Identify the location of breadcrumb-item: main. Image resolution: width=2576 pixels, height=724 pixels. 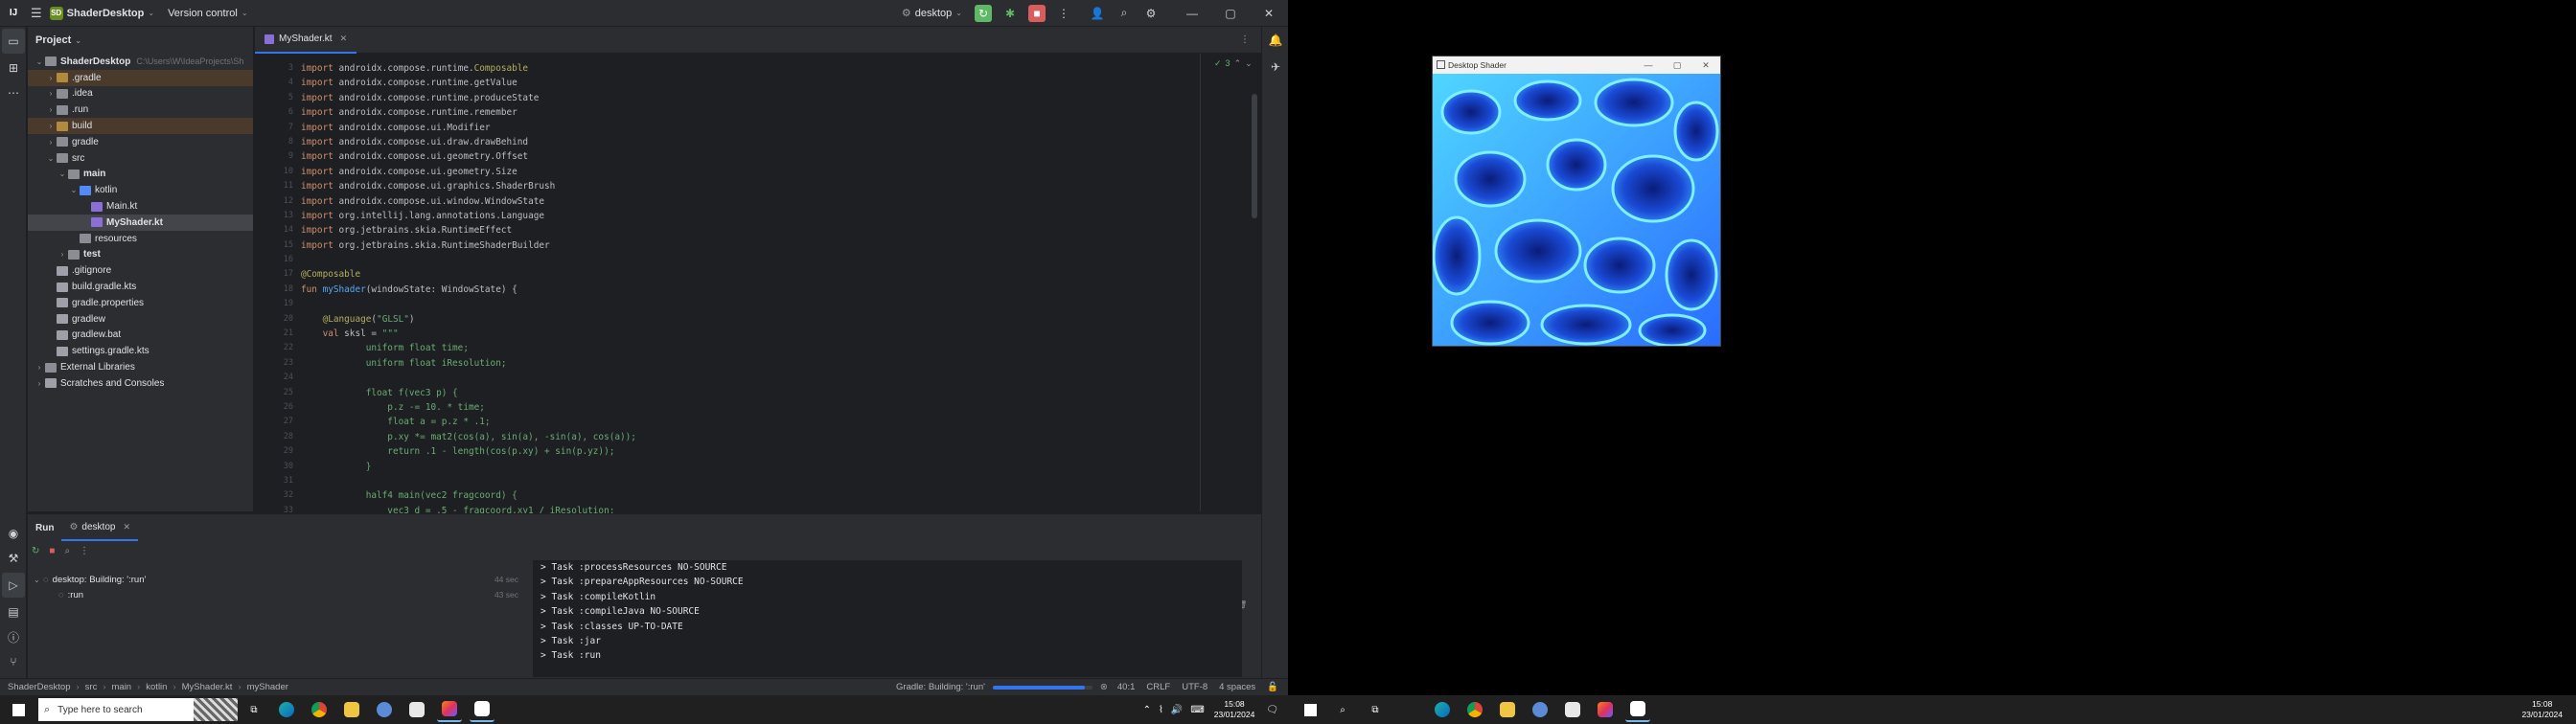
(122, 687).